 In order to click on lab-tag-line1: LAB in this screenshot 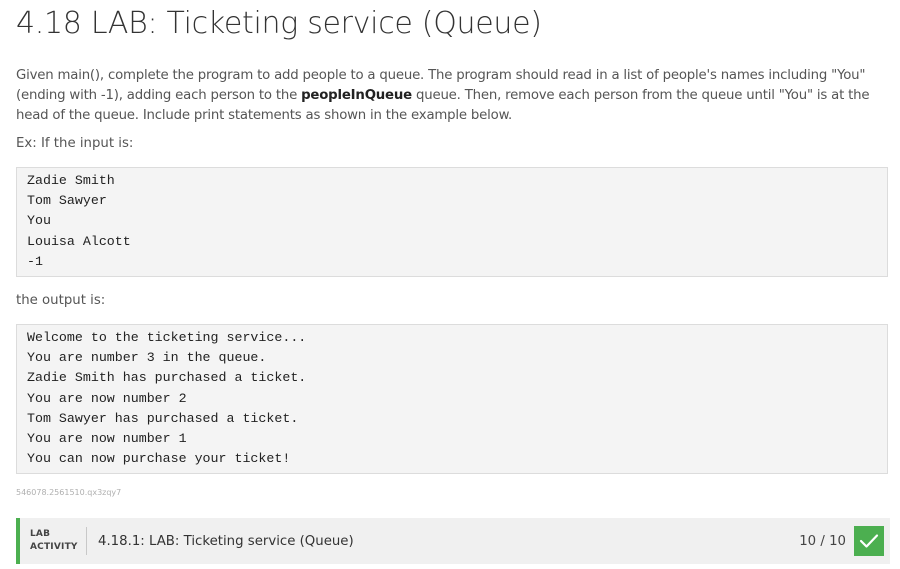, I will do `click(40, 534)`.